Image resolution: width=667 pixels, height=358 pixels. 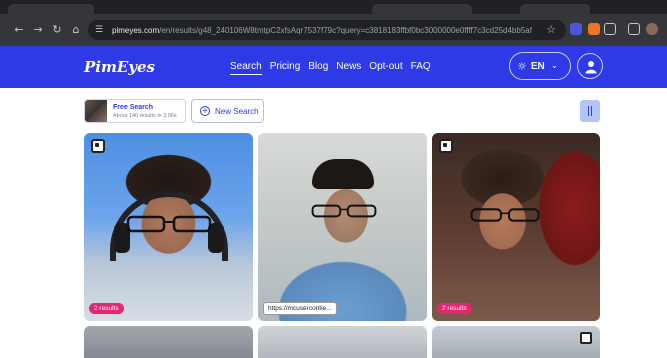 I want to click on nav-blog: Blog, so click(x=318, y=68).